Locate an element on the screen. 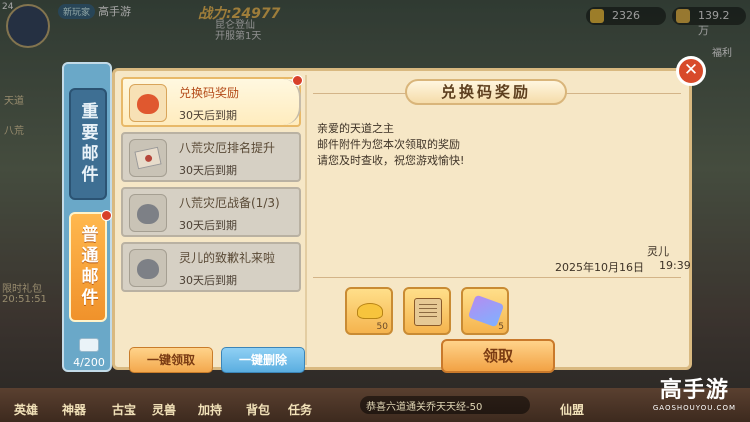 Image resolution: width=750 pixels, height=422 pixels. scroll-icon is located at coordinates (428, 312).